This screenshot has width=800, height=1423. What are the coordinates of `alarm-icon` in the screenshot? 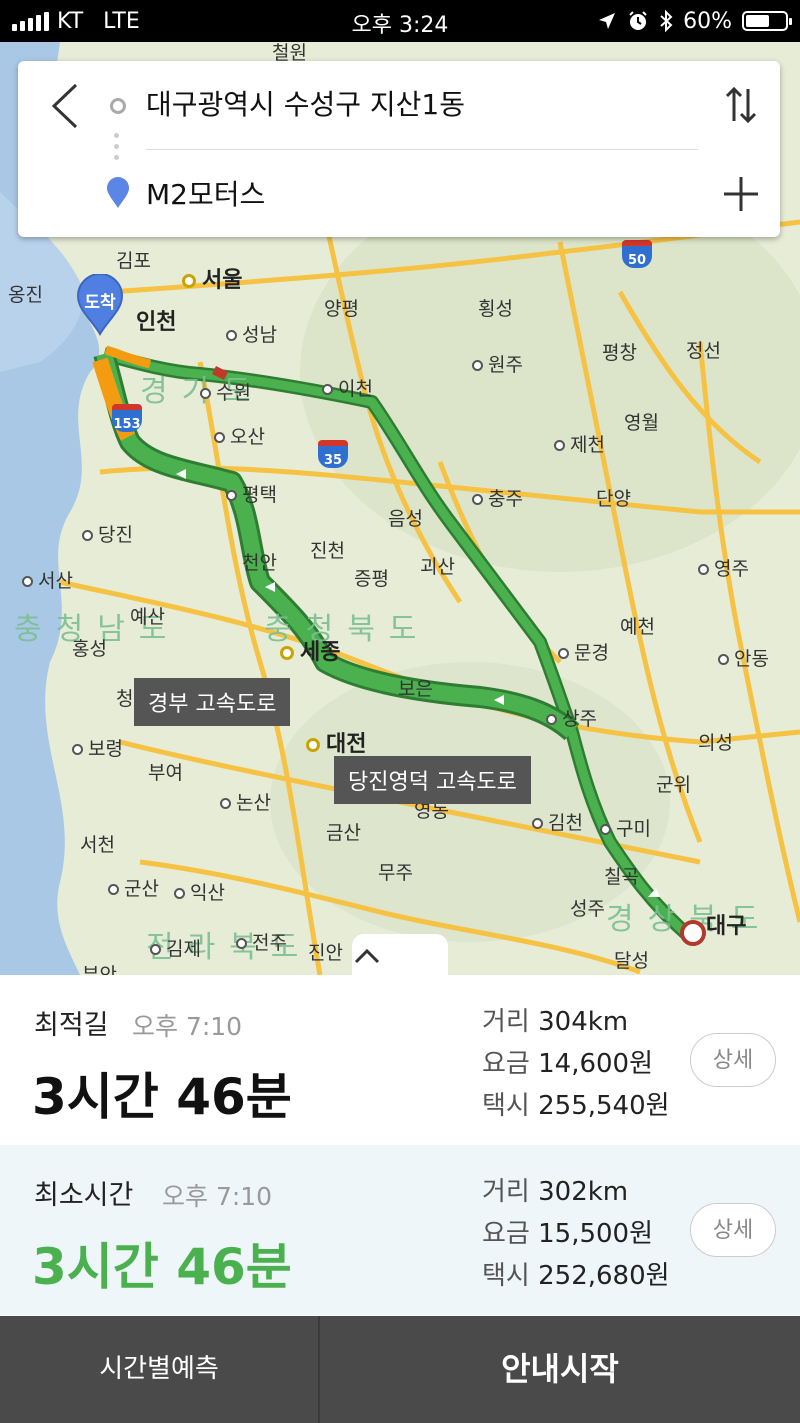 It's located at (638, 20).